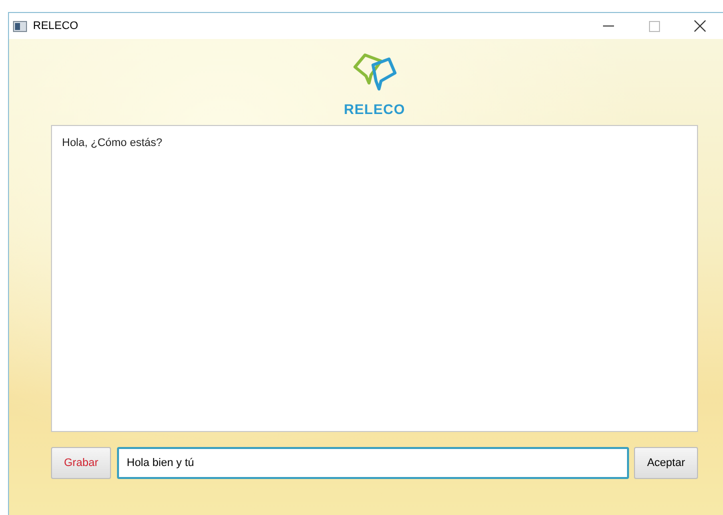 The width and height of the screenshot is (723, 515). I want to click on record-button: Grabar, so click(81, 463).